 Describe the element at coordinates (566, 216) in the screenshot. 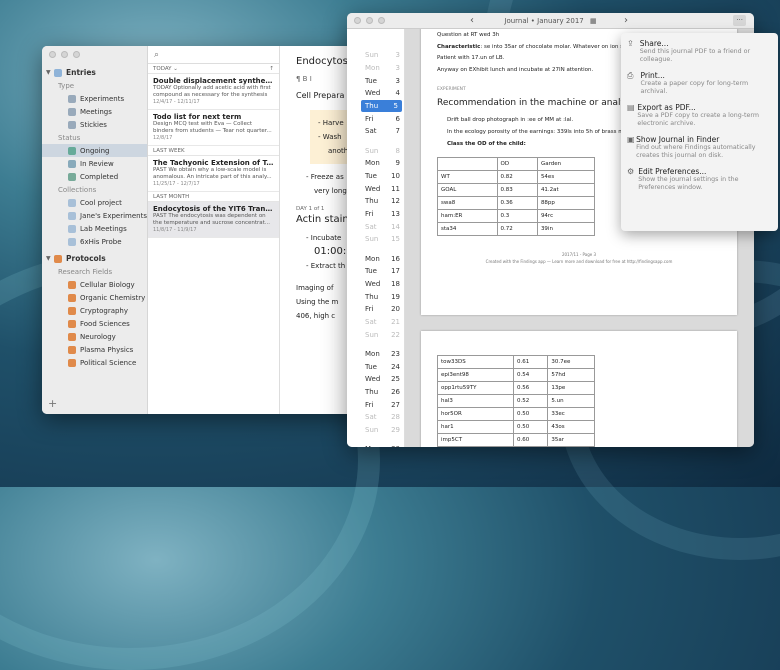

I see `table-cell: 94rc` at that location.